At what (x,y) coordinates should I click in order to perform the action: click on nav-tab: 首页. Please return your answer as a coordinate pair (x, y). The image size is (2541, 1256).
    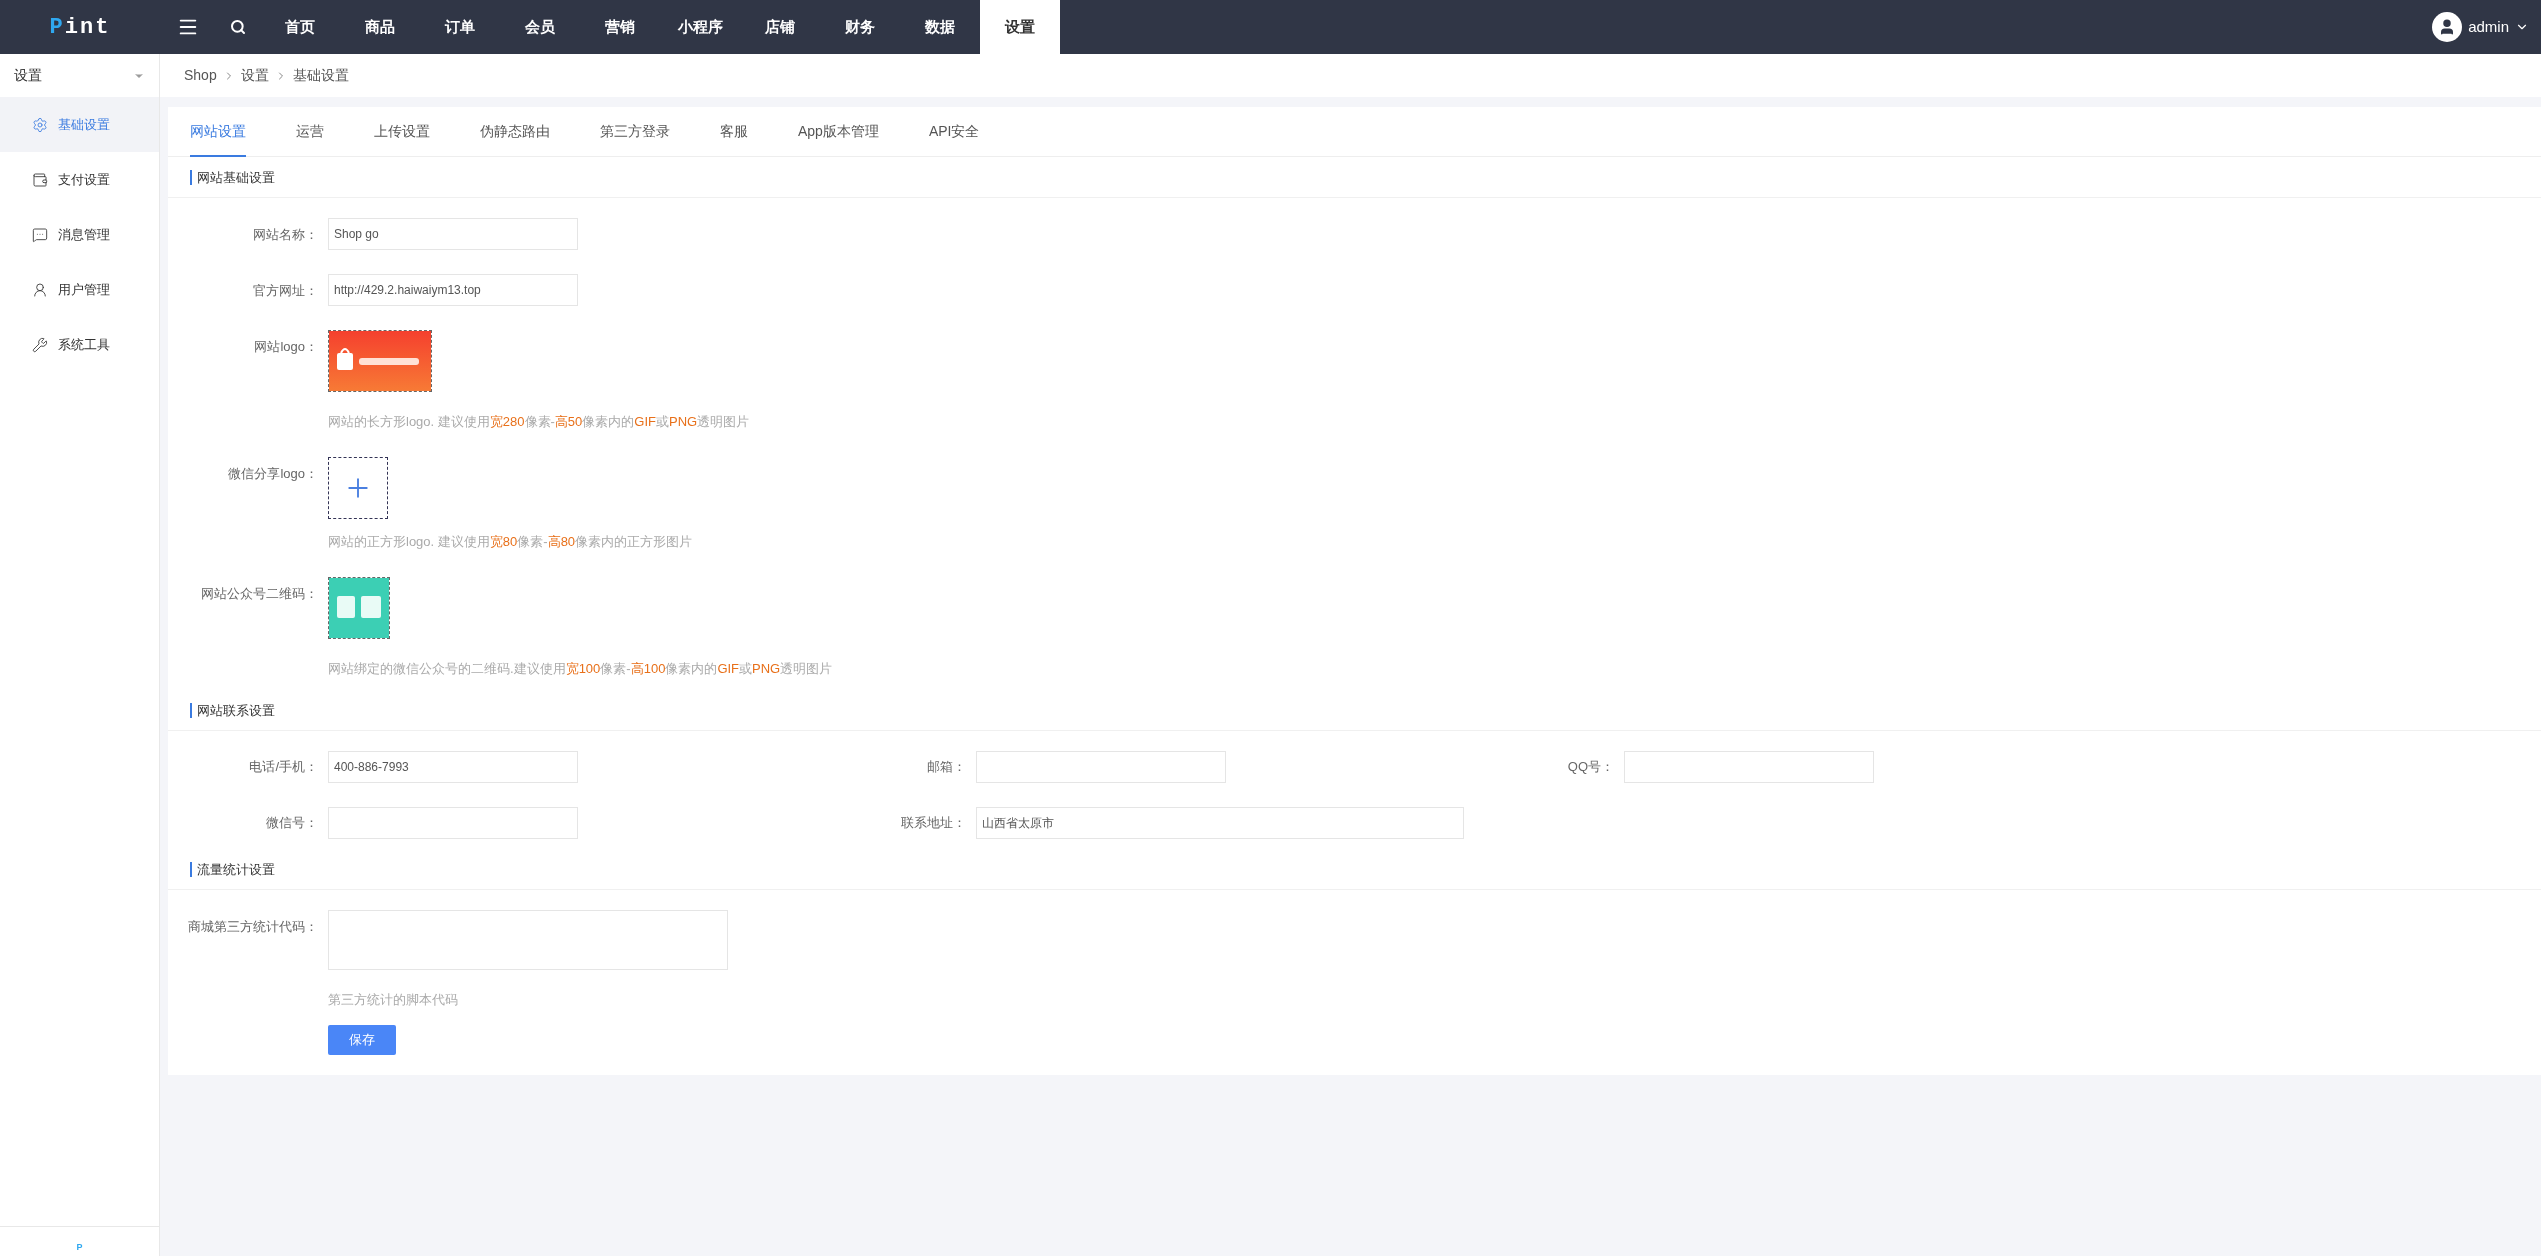
    Looking at the image, I should click on (300, 27).